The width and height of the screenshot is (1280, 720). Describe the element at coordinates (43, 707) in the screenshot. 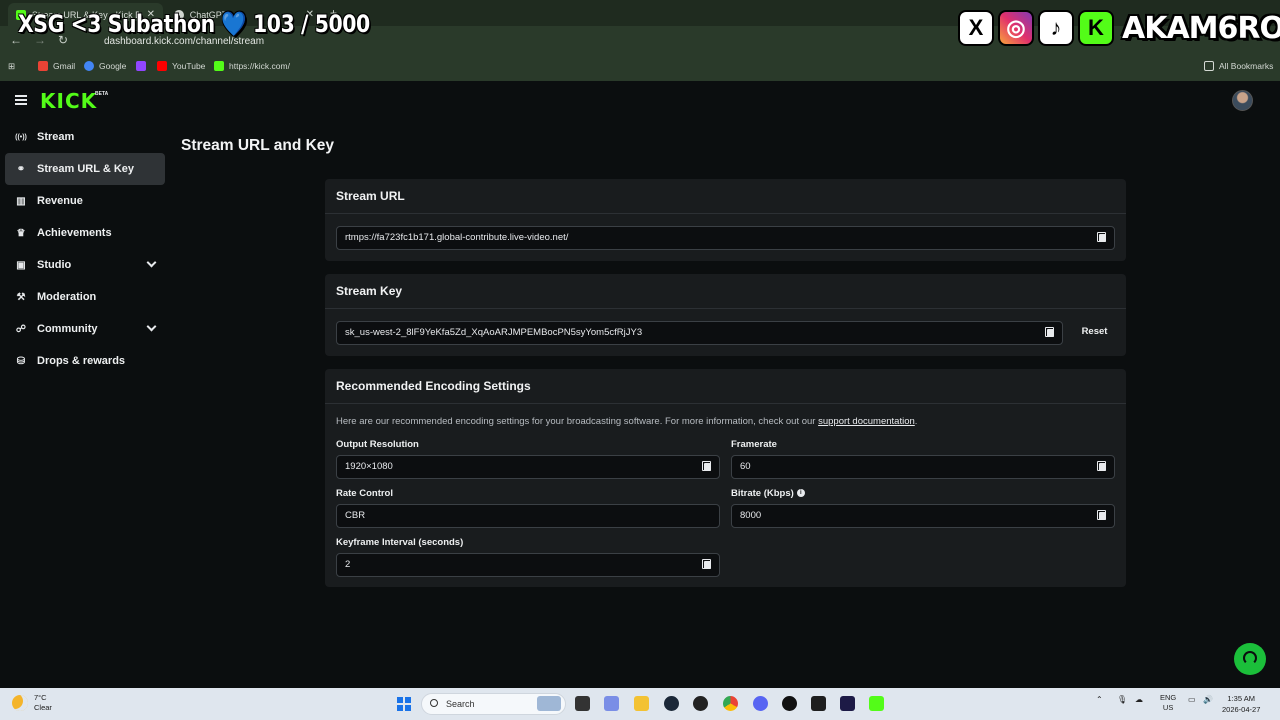

I see `weather-desc: Clear` at that location.